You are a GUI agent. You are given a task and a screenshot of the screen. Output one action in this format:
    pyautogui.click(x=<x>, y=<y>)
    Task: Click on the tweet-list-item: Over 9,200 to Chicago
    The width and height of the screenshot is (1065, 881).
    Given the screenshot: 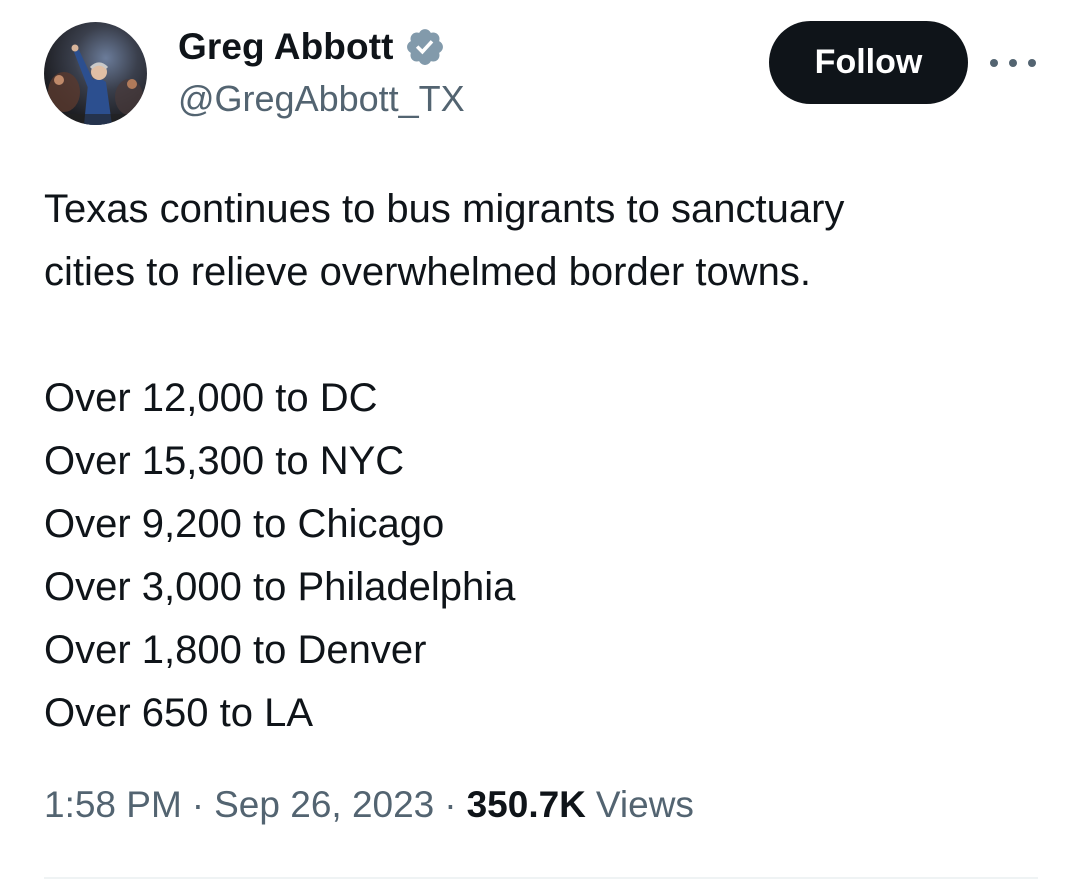 What is the action you would take?
    pyautogui.click(x=244, y=524)
    